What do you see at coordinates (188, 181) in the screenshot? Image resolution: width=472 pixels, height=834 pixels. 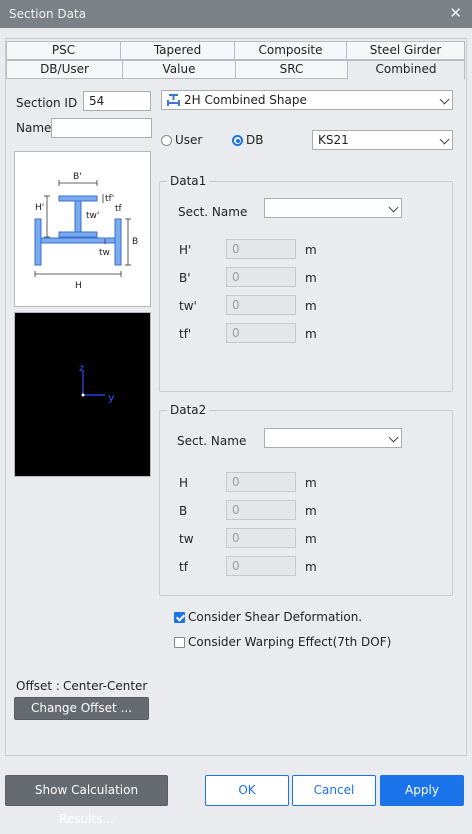 I see `data1-title: Data1` at bounding box center [188, 181].